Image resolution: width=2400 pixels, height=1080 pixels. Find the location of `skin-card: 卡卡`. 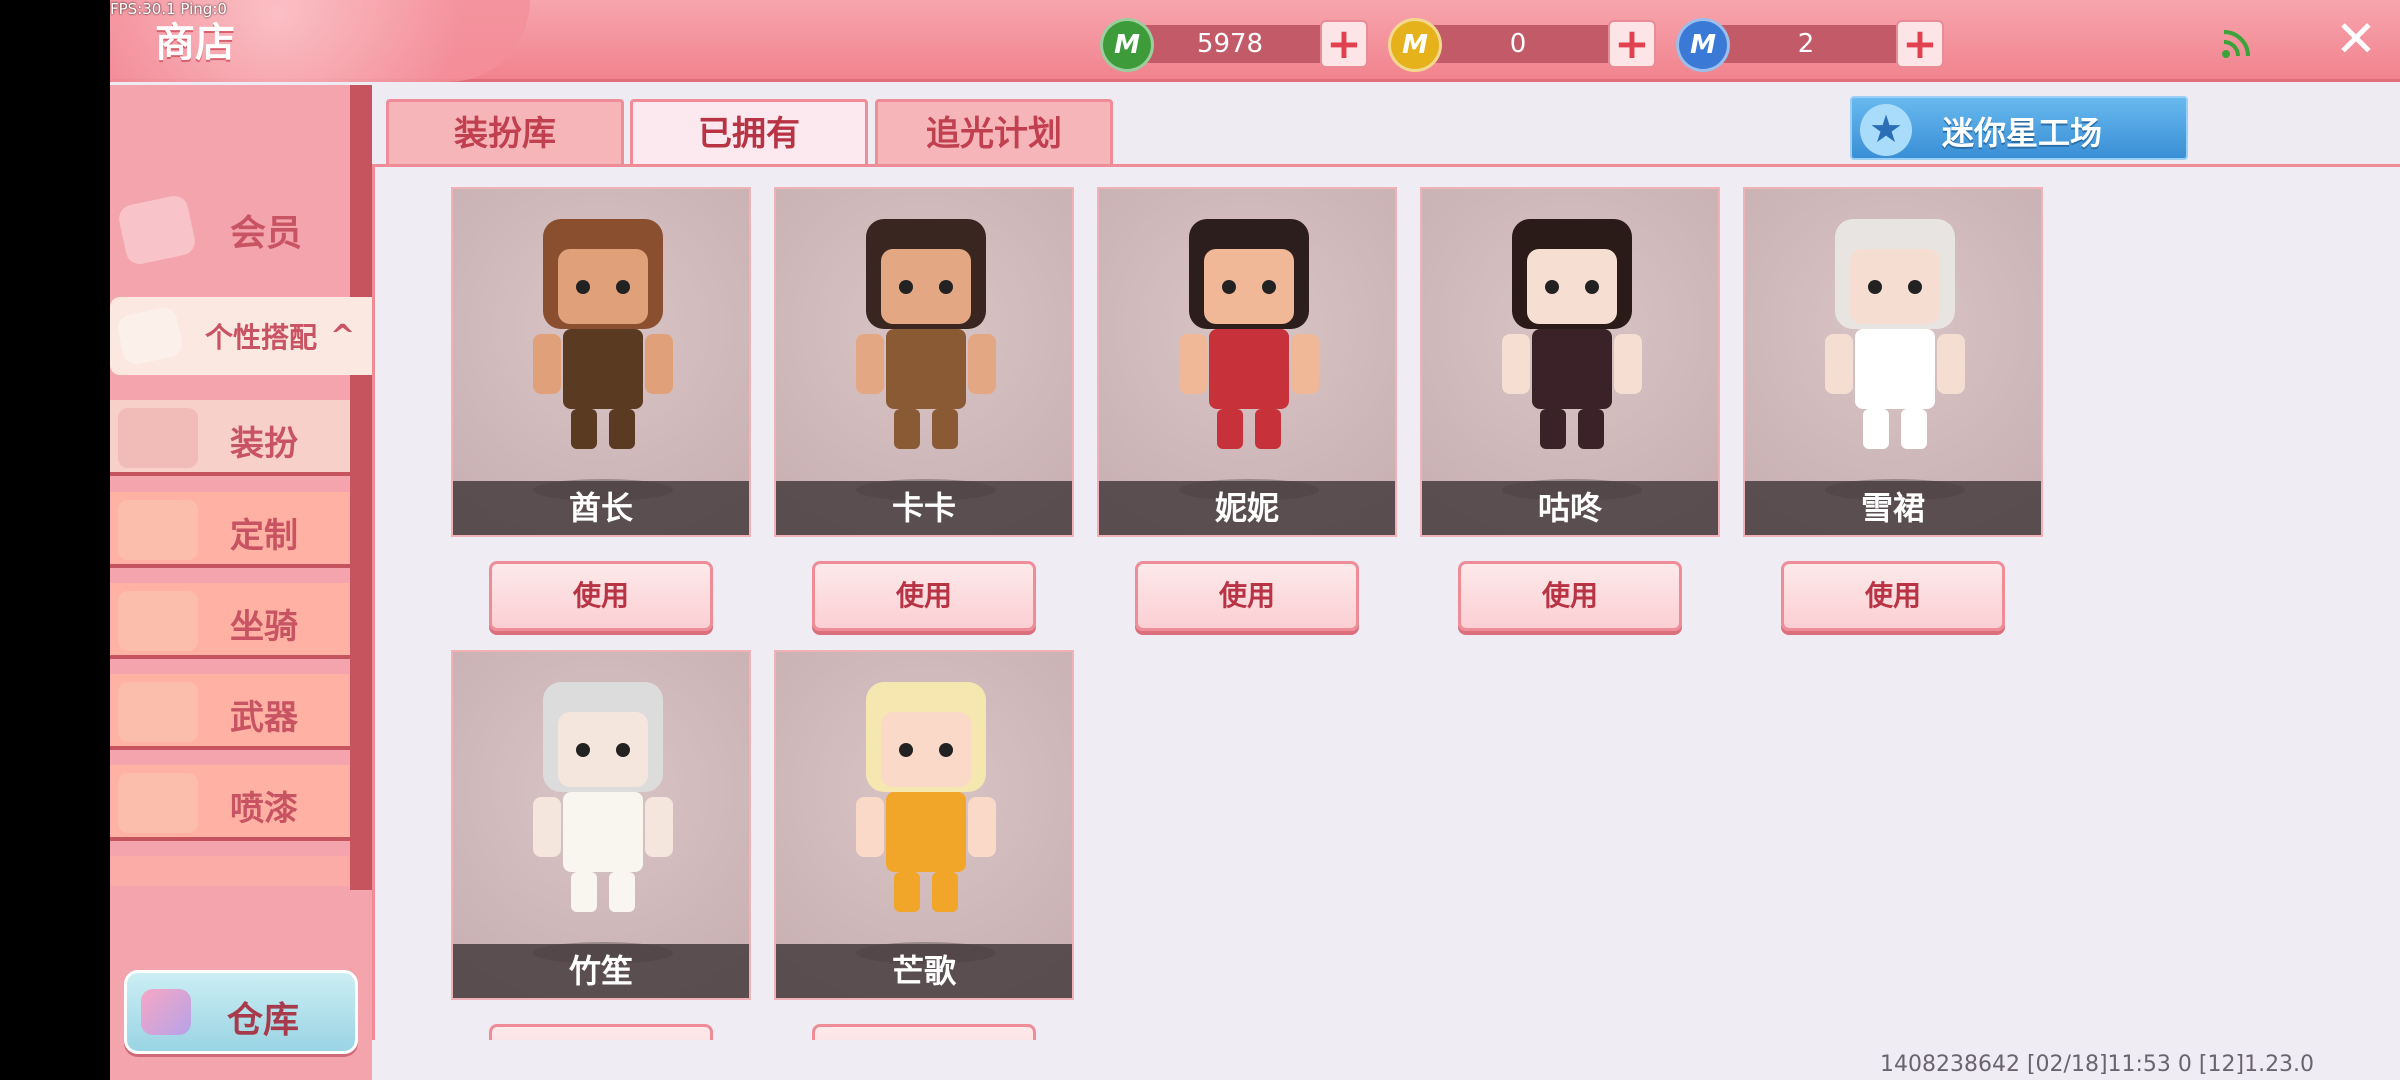

skin-card: 卡卡 is located at coordinates (924, 362).